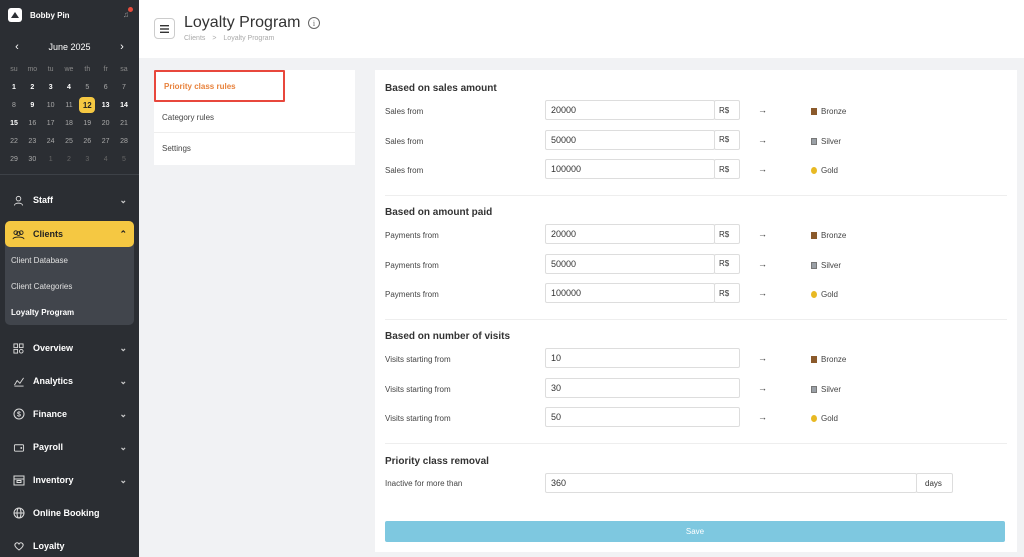 The height and width of the screenshot is (557, 1024). Describe the element at coordinates (106, 123) in the screenshot. I see `calendar-day: 20` at that location.